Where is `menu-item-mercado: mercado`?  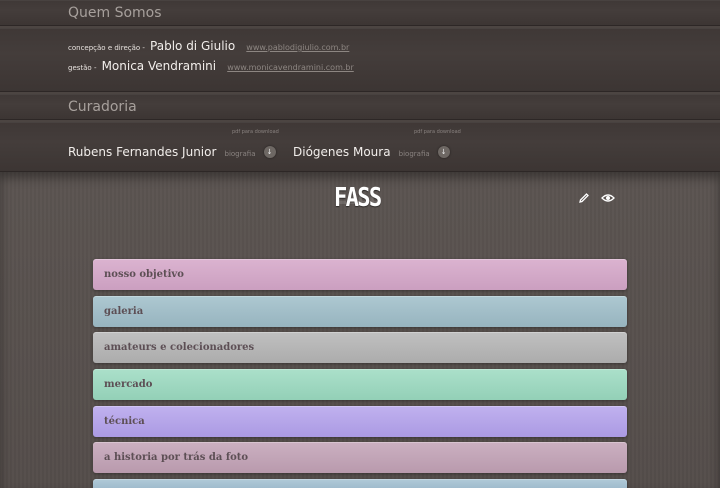
menu-item-mercado: mercado is located at coordinates (360, 384).